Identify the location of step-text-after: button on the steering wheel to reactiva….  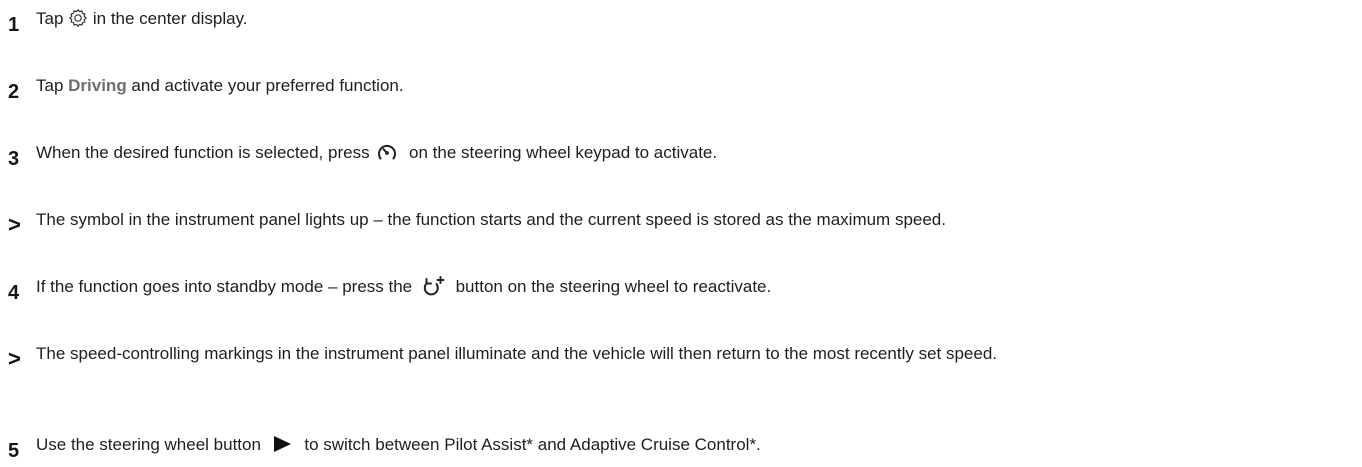
(611, 286).